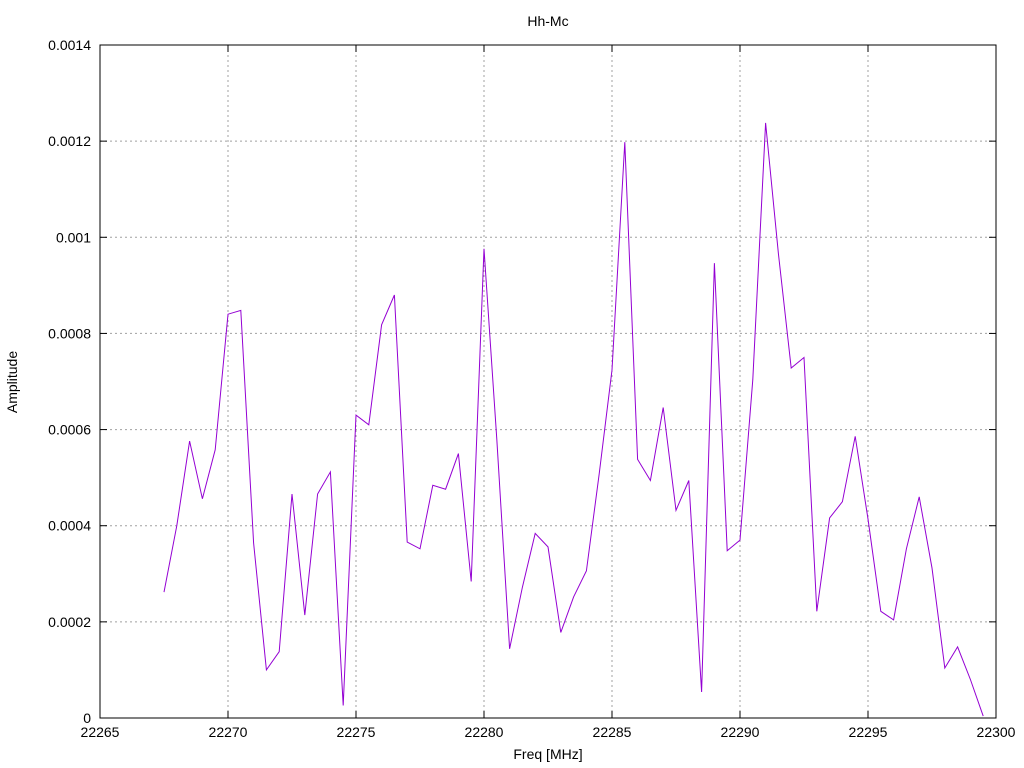  I want to click on x-tick-labels: 22265 22270 22275 22280 22285 22290 22295 22300, so click(548, 732).